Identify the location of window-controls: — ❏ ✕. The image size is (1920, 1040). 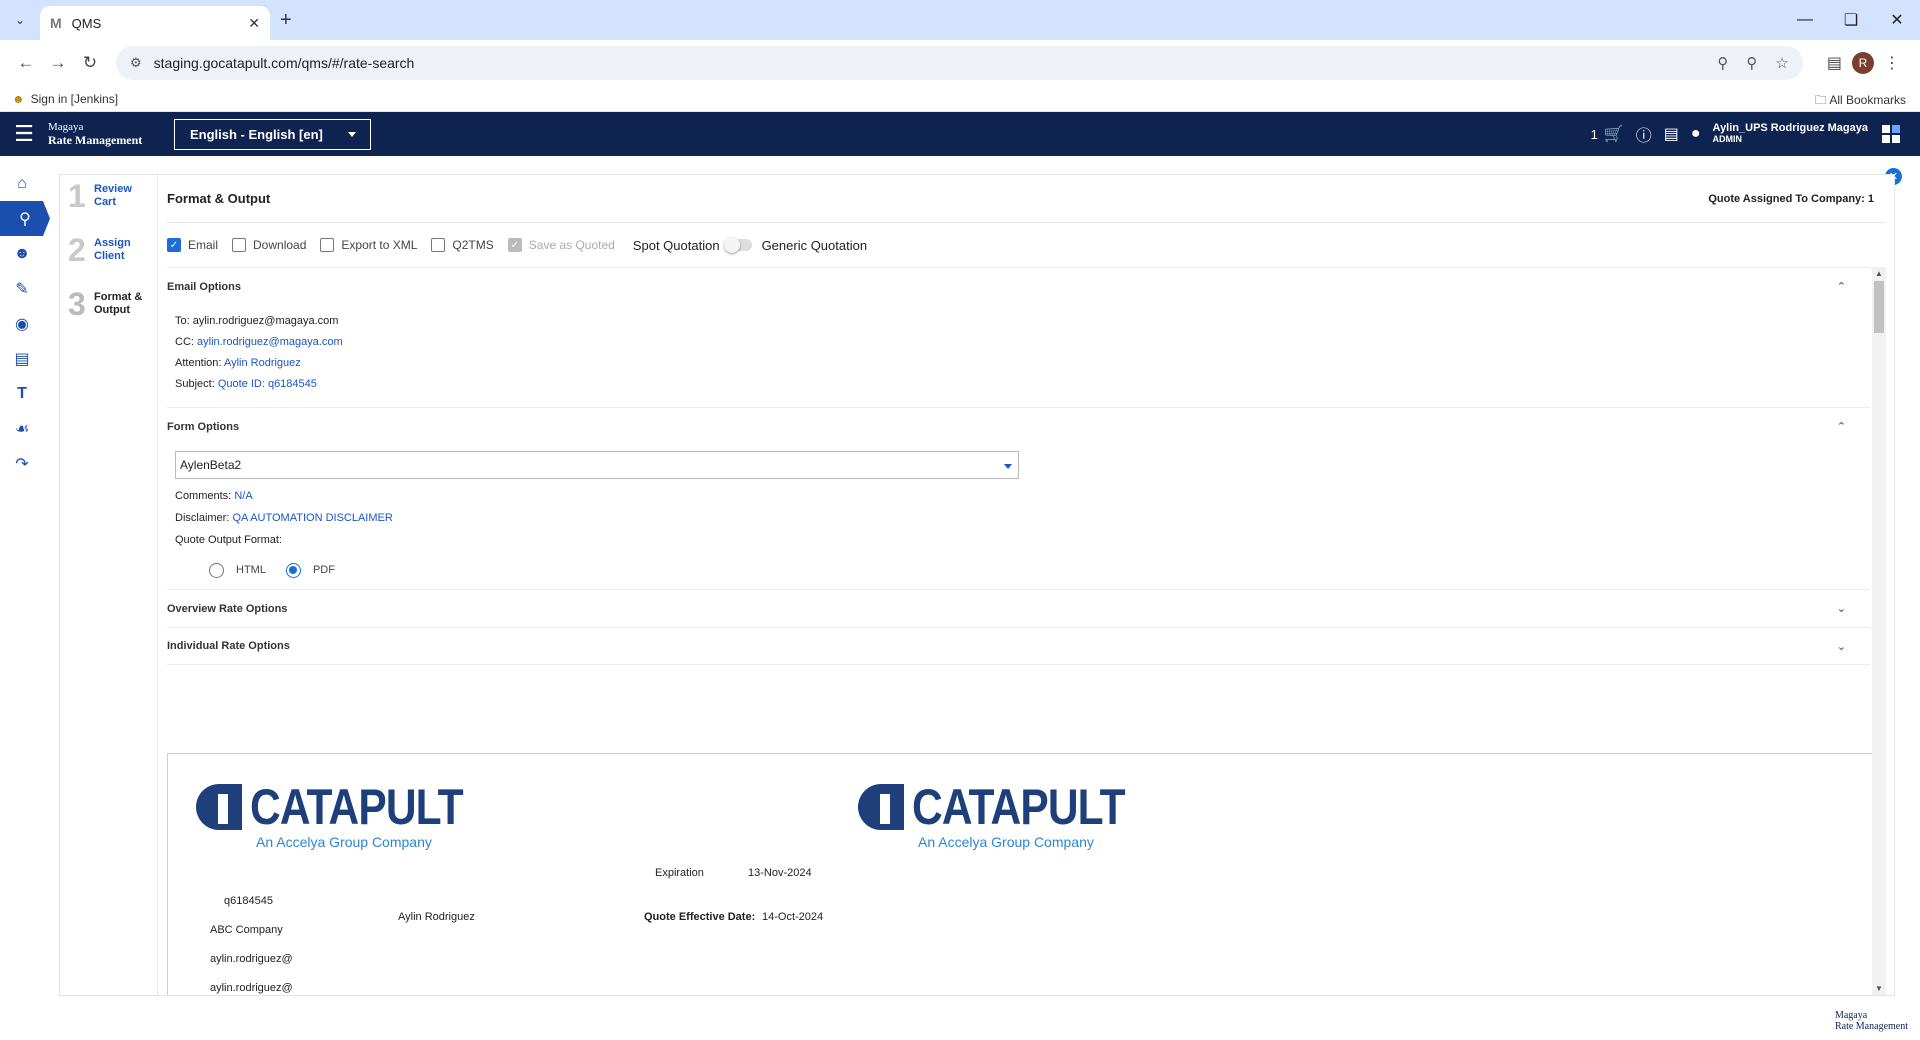
(1851, 20).